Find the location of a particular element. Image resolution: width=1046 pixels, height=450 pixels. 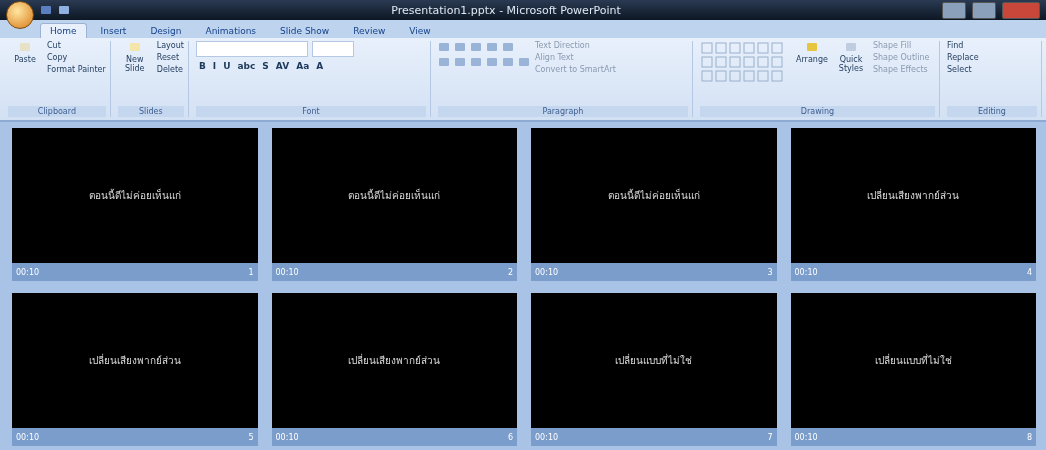

arrange-button: Arrange is located at coordinates (811, 52).